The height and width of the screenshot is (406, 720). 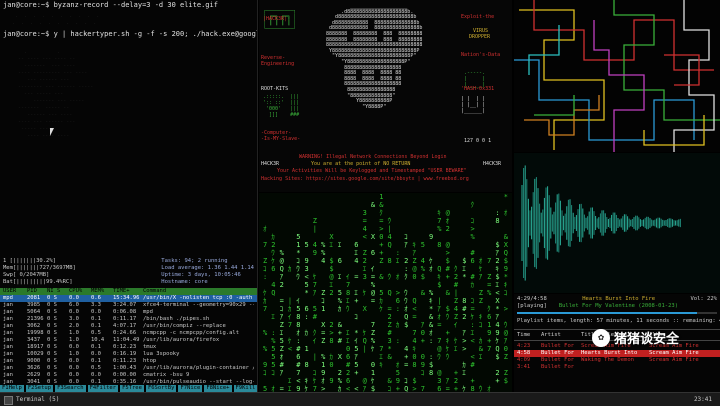 I want to click on process-cell: 3985, so click(x=34, y=305).